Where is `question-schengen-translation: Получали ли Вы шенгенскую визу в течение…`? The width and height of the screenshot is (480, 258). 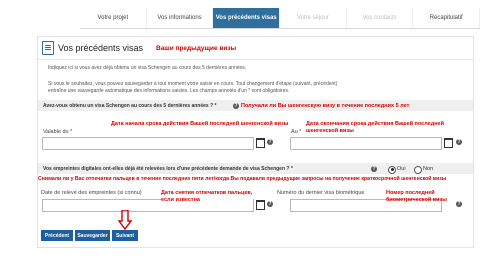 question-schengen-translation: Получали ли Вы шенгенскую визу в течение… is located at coordinates (325, 105).